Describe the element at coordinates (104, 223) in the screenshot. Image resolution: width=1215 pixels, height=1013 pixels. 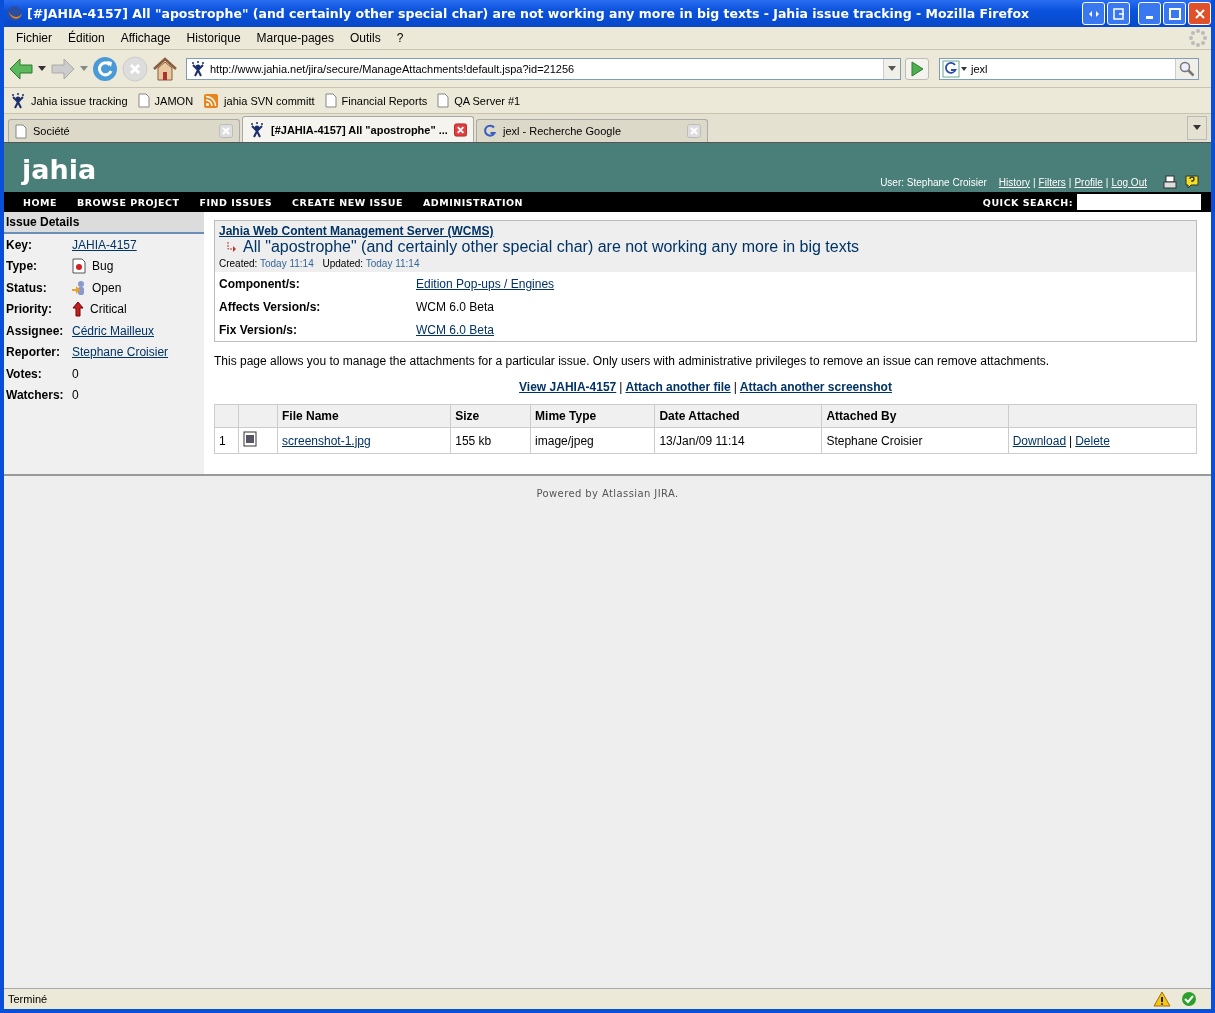
I see `sidebar-heading: Issue Details` at that location.